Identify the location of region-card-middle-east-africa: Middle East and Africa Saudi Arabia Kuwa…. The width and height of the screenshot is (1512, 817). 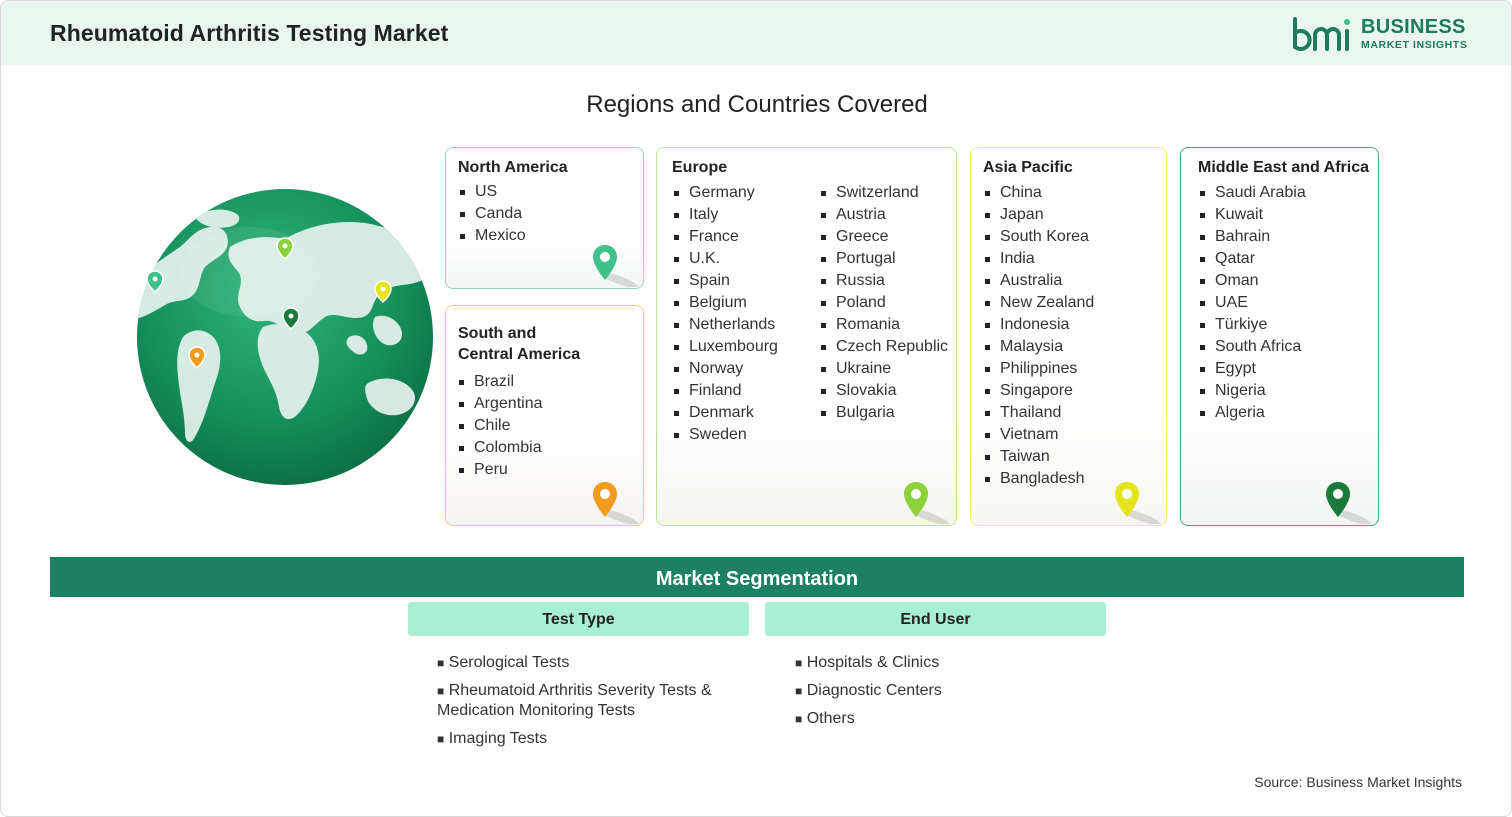
(1279, 336).